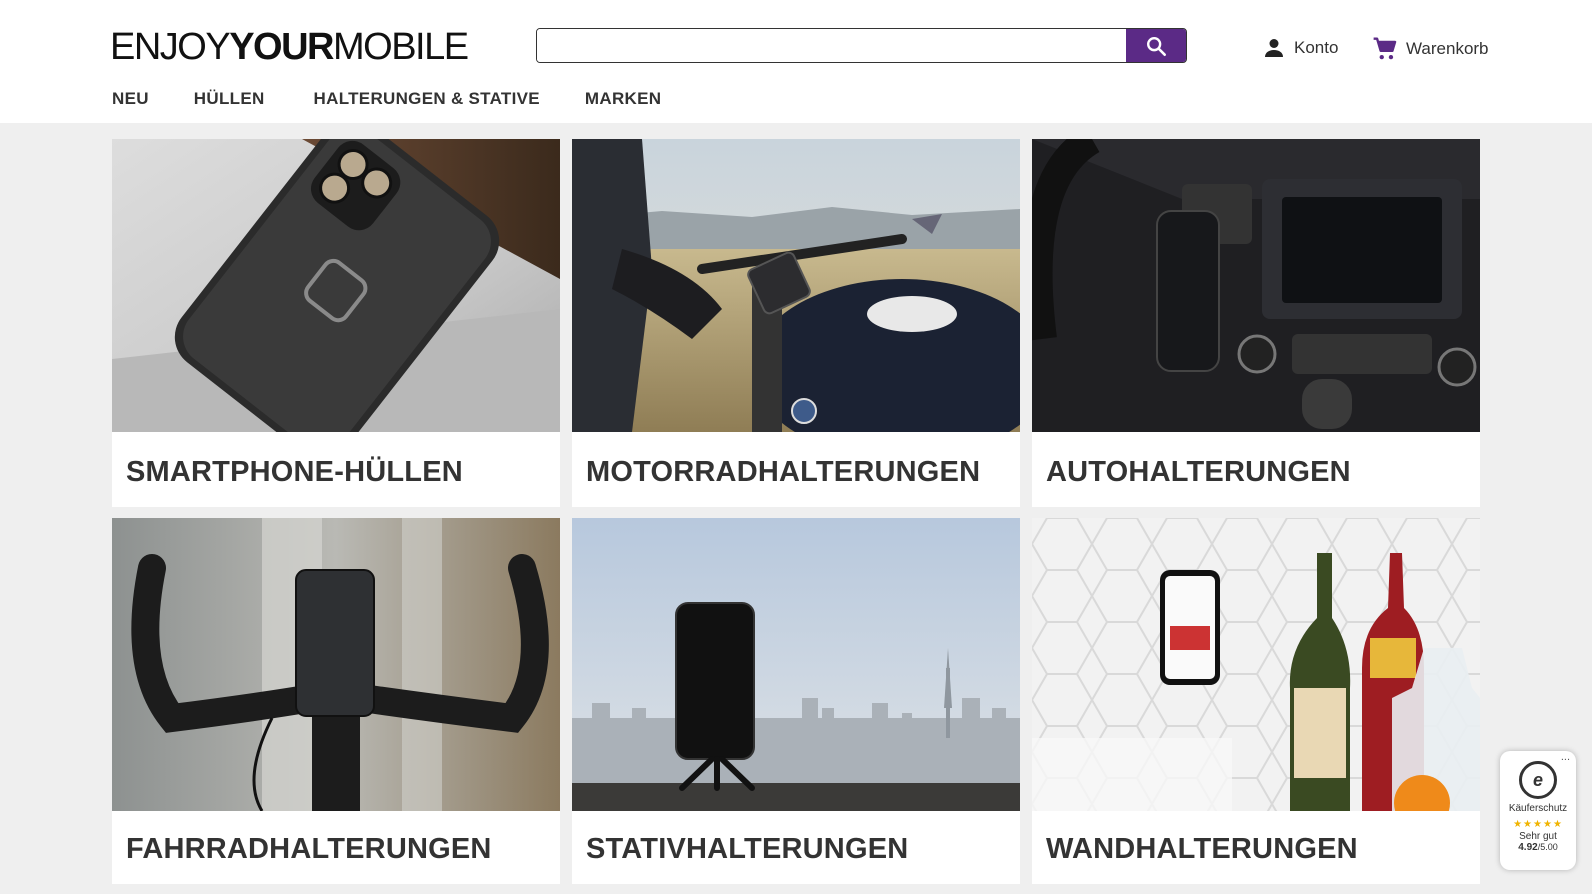 This screenshot has height=894, width=1592. I want to click on nav-item-halterungen-stative: HALTERUNGEN & STATIVE, so click(427, 99).